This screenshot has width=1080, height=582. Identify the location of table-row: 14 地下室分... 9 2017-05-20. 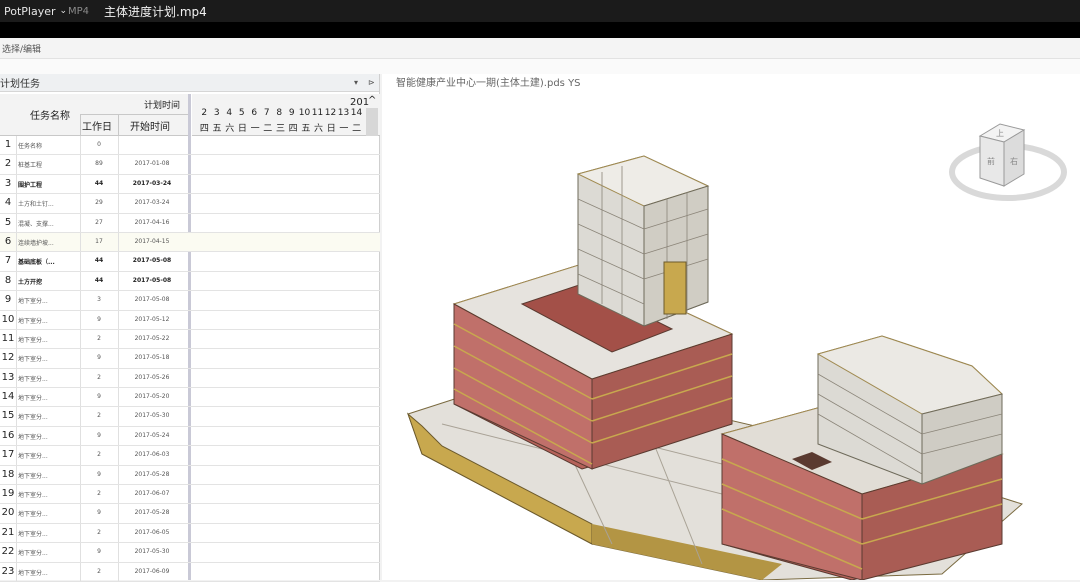
(190, 398).